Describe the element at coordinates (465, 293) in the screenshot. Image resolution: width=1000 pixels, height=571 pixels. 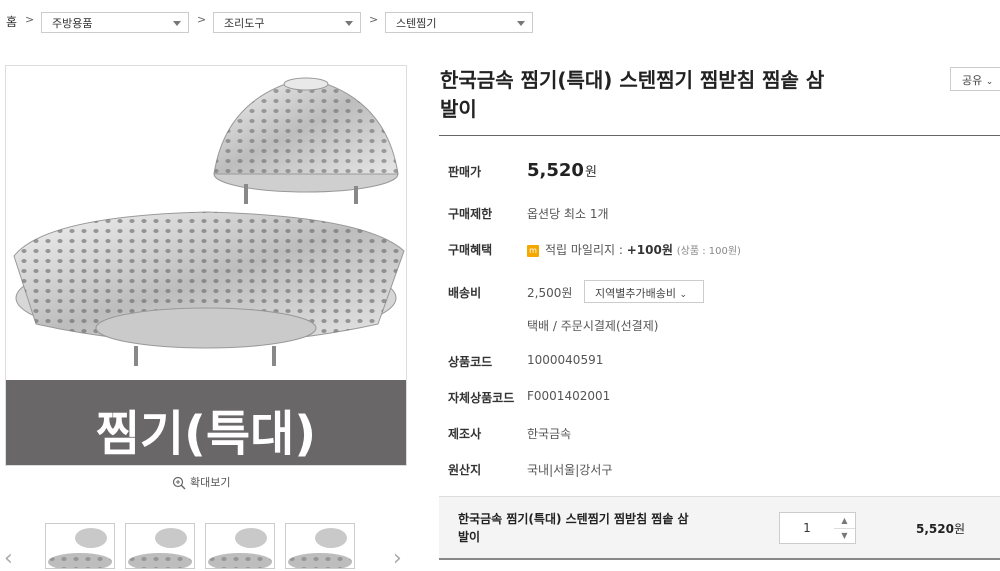
I see `shipping-label: 배송비` at that location.